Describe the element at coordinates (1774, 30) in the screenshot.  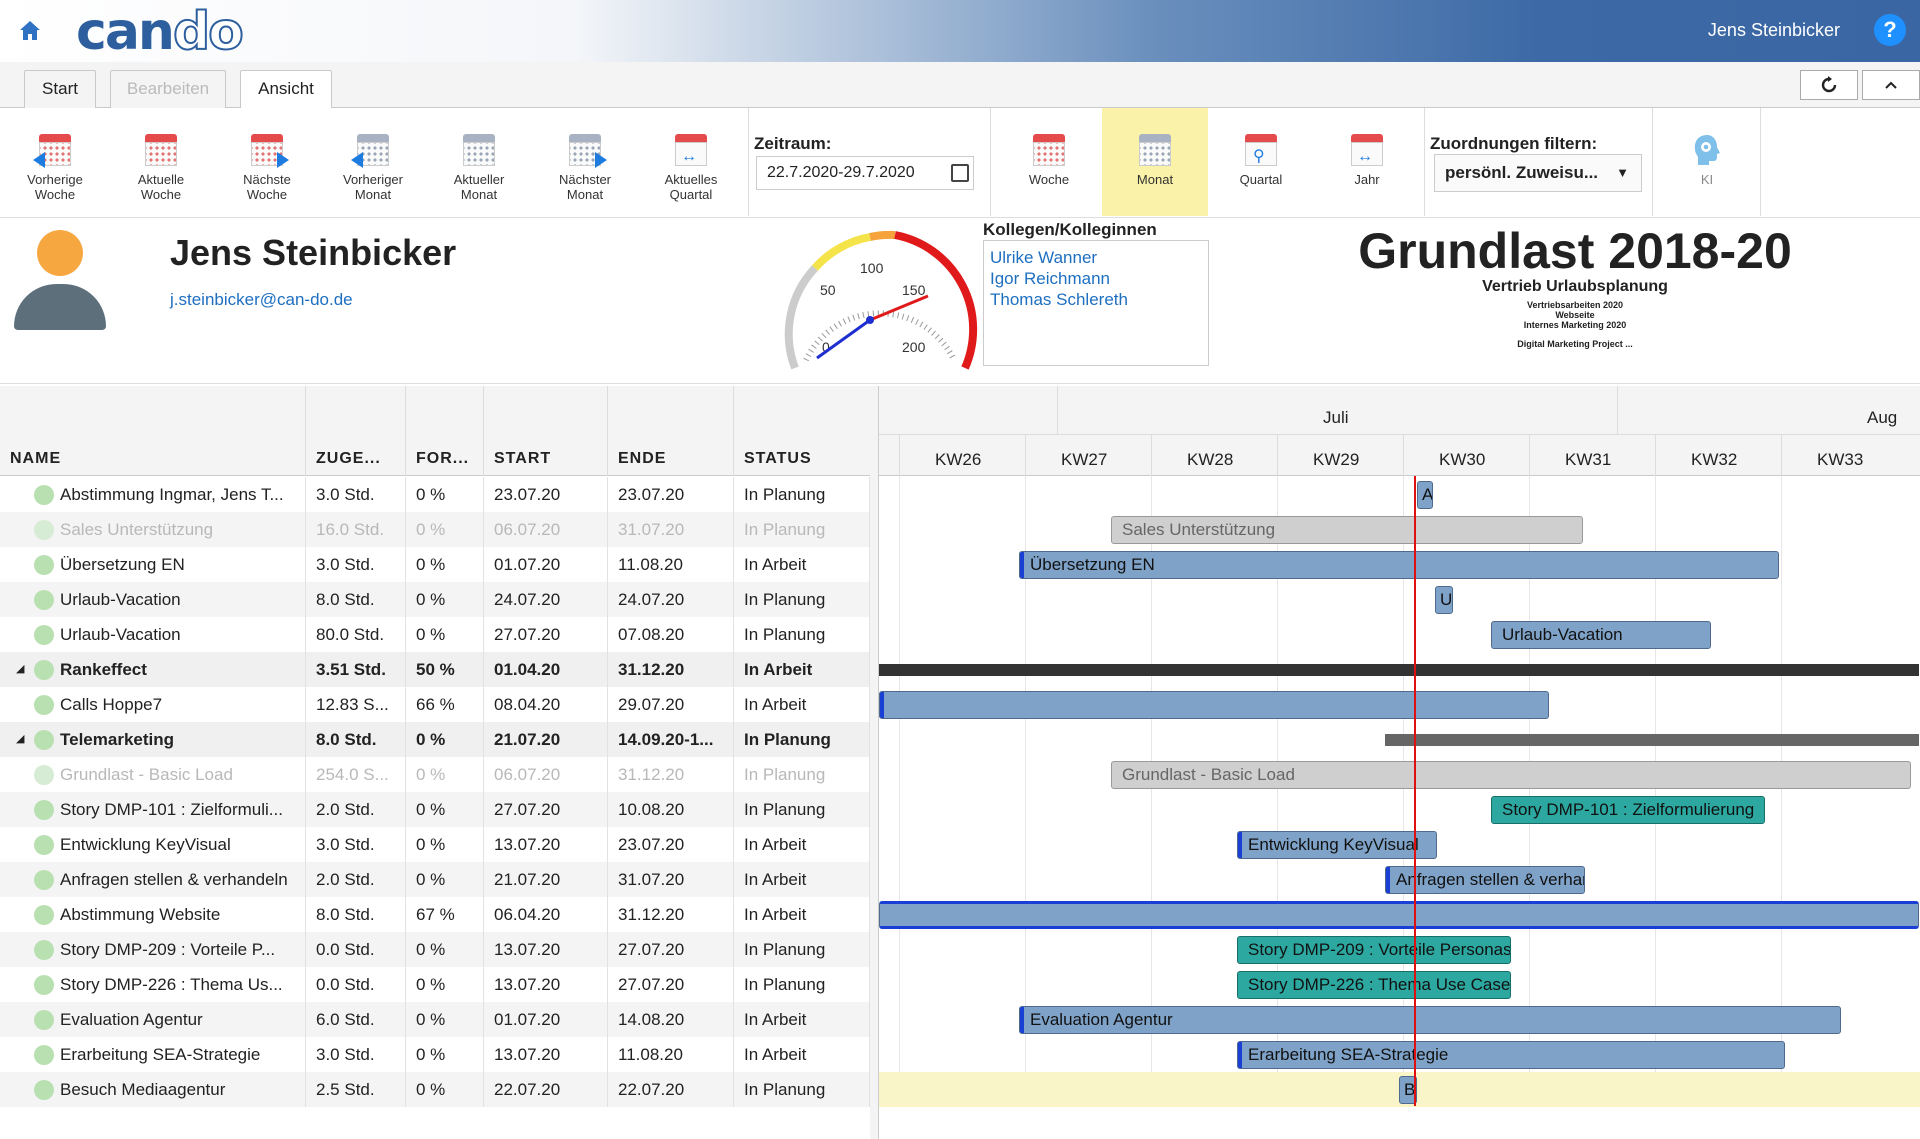
I see `current-user-name: Jens Steinbicker` at that location.